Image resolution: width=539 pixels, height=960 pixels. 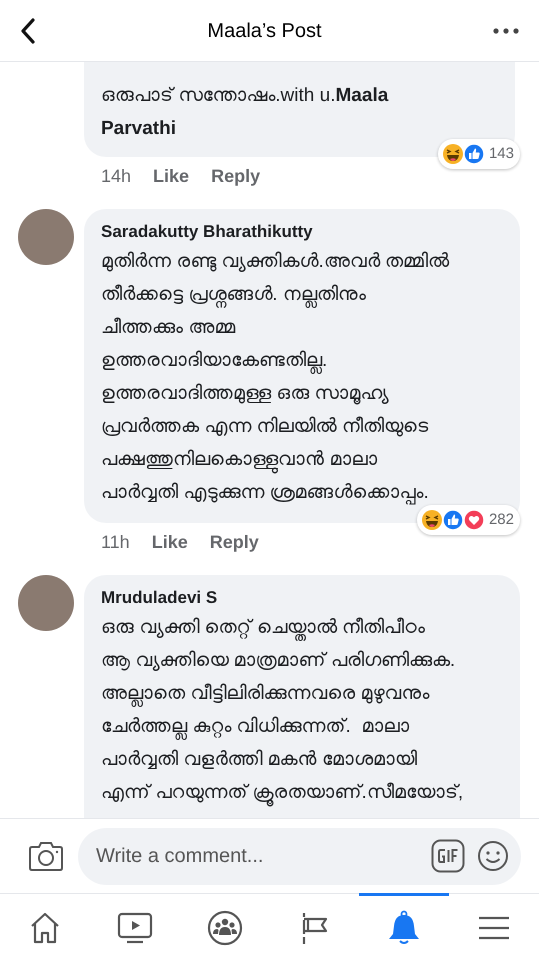 I want to click on comment-time: 11h, so click(x=115, y=542).